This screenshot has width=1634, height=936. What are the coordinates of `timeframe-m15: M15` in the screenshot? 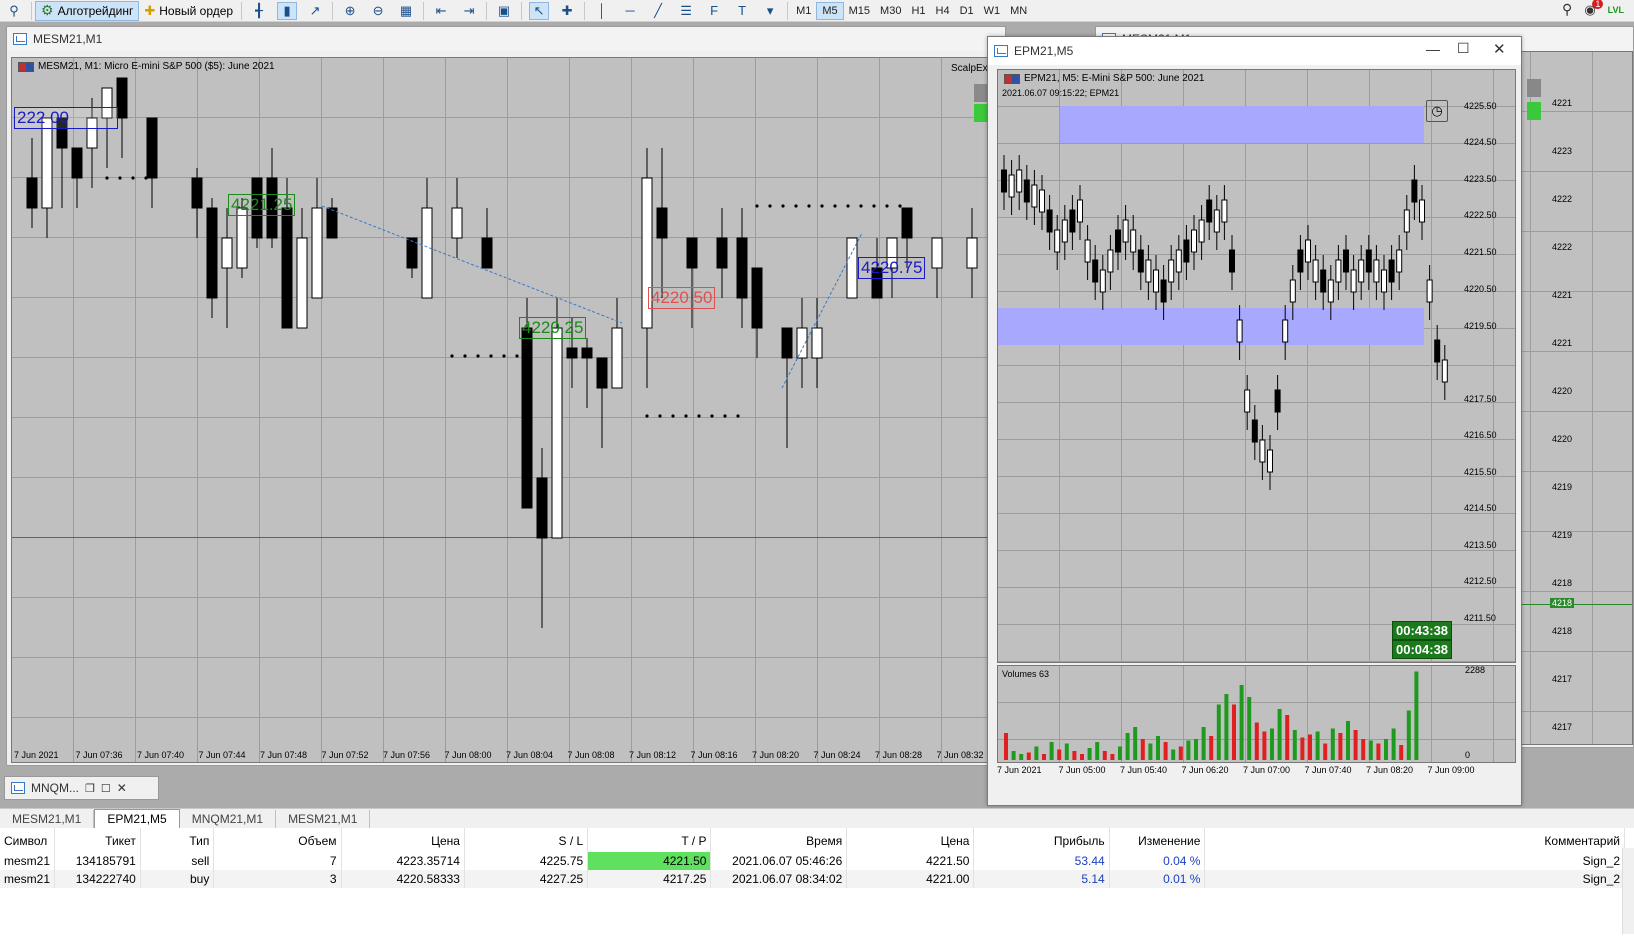 It's located at (859, 11).